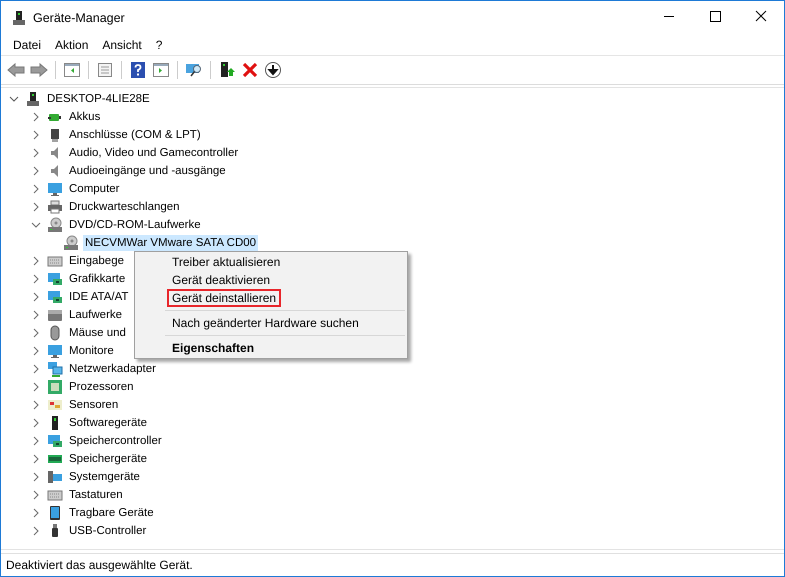 Image resolution: width=785 pixels, height=577 pixels. I want to click on tower-icon, so click(33, 99).